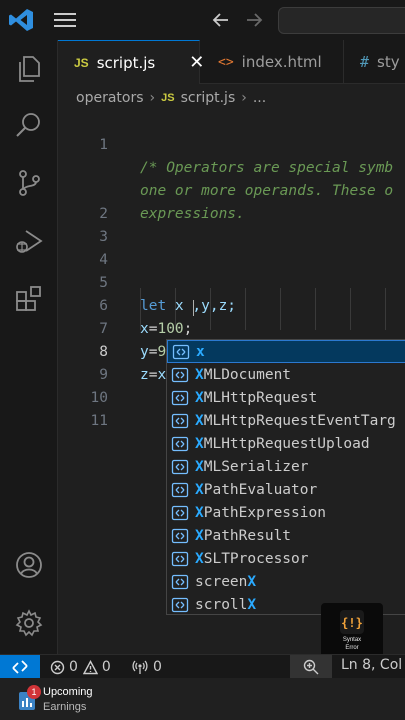 This screenshot has height=720, width=405. Describe the element at coordinates (57, 667) in the screenshot. I see `error-icon` at that location.